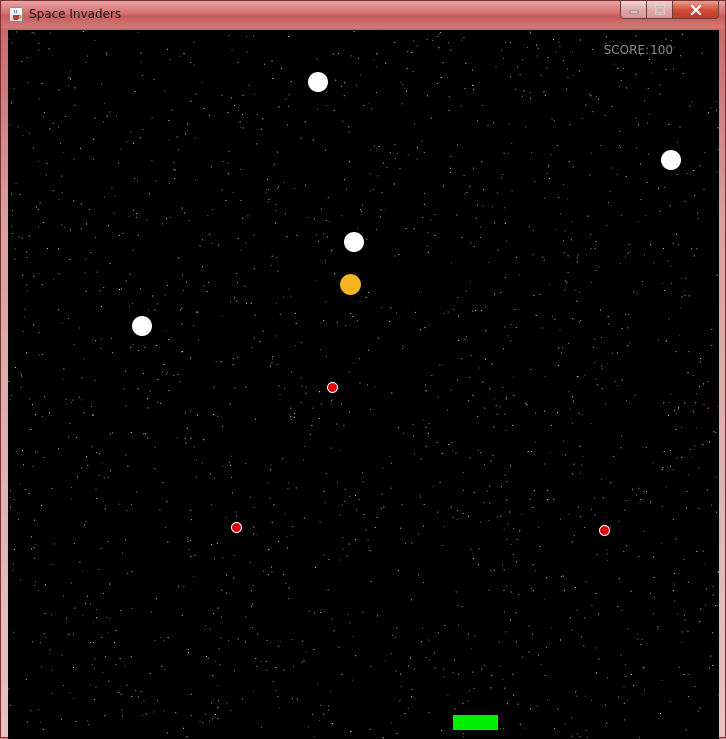  I want to click on player-ship, so click(475, 722).